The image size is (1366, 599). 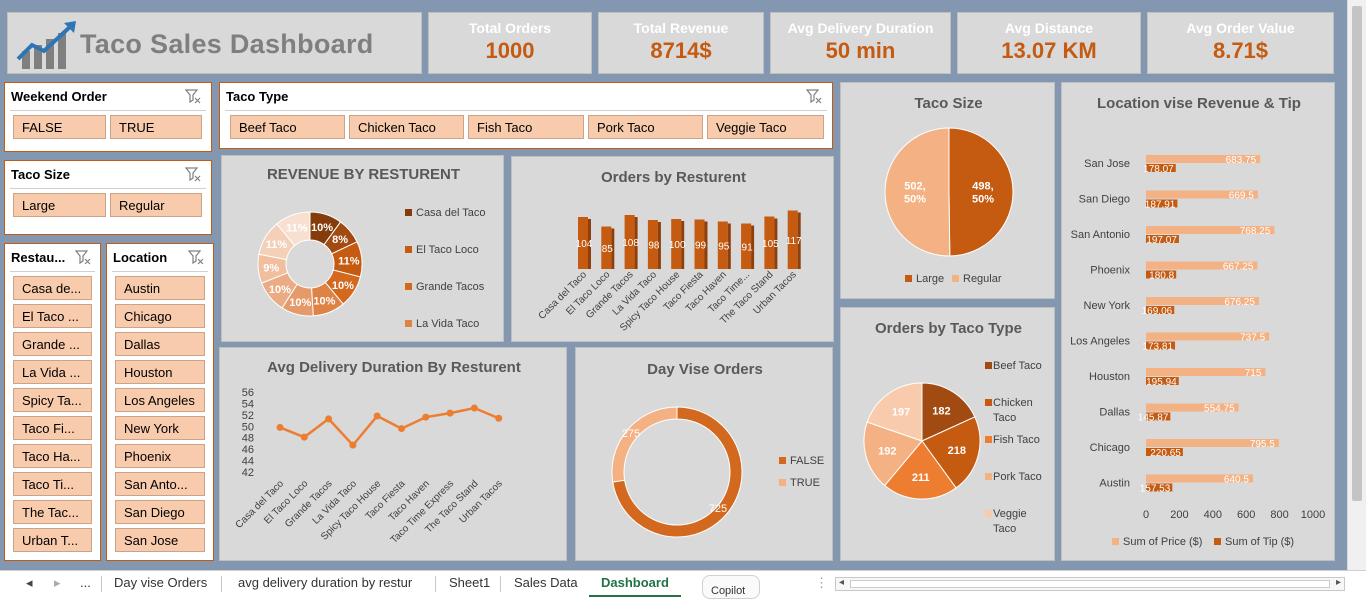 I want to click on category-label: Chicago, so click(x=1110, y=448).